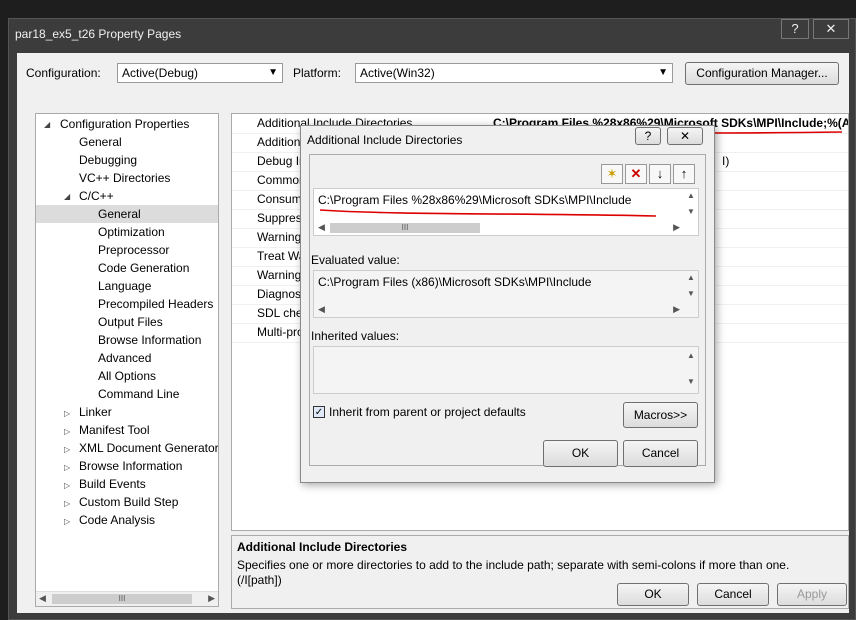 The height and width of the screenshot is (620, 856). Describe the element at coordinates (385, 140) in the screenshot. I see `dialog-title: Additional Include Directories` at that location.